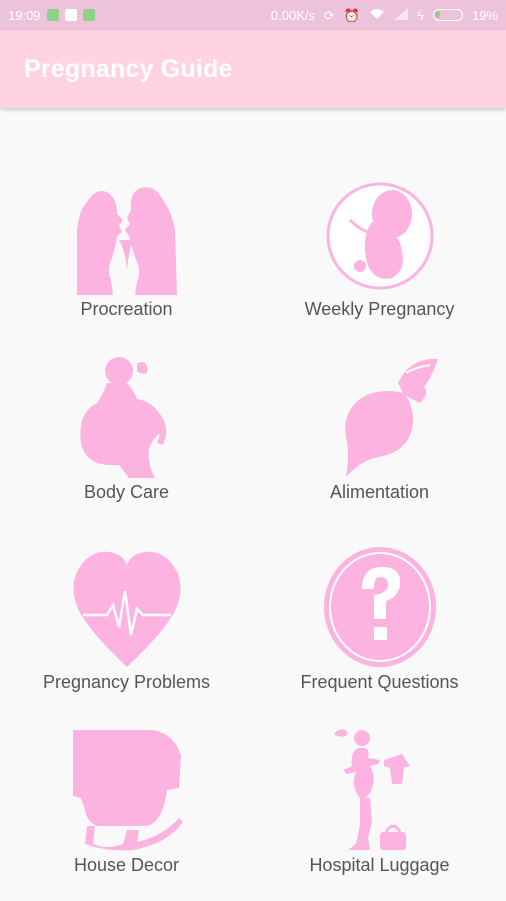  Describe the element at coordinates (371, 789) in the screenshot. I see `mother-with-luggage-icon` at that location.